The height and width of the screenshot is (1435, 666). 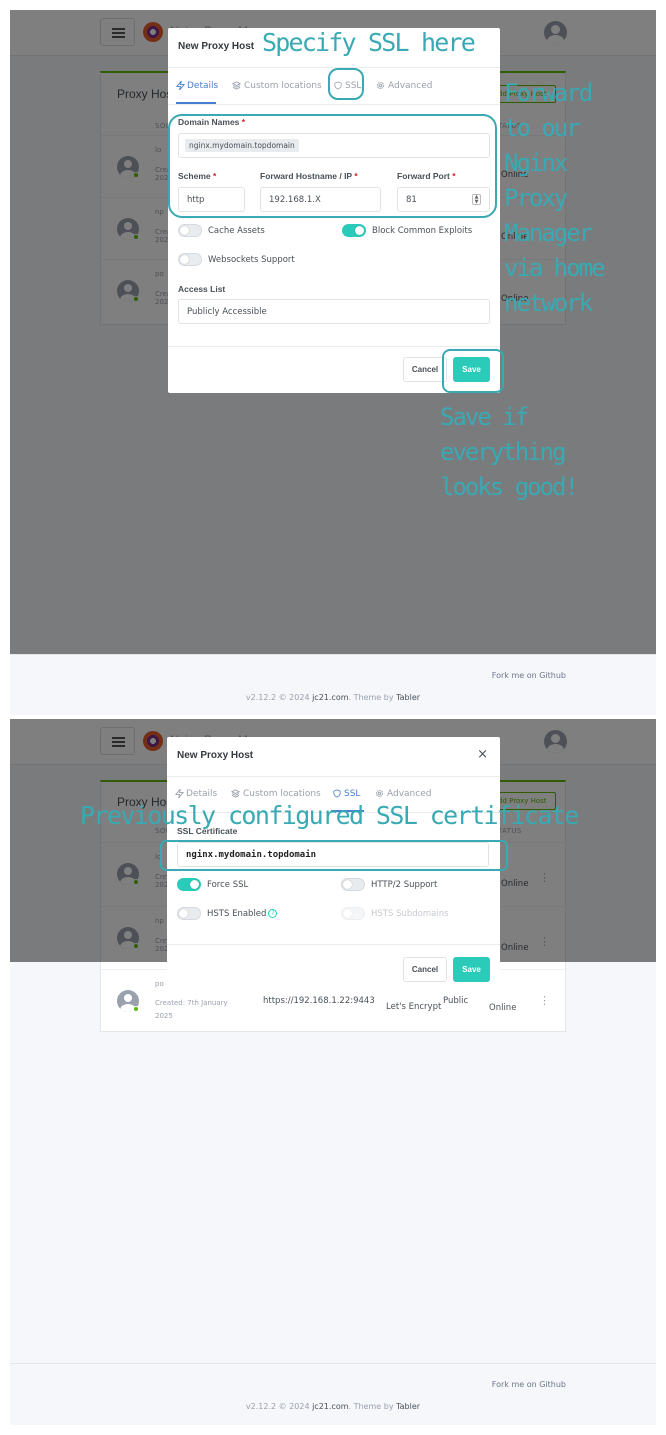 What do you see at coordinates (354, 230) in the screenshot?
I see `block-exploits-toggle` at bounding box center [354, 230].